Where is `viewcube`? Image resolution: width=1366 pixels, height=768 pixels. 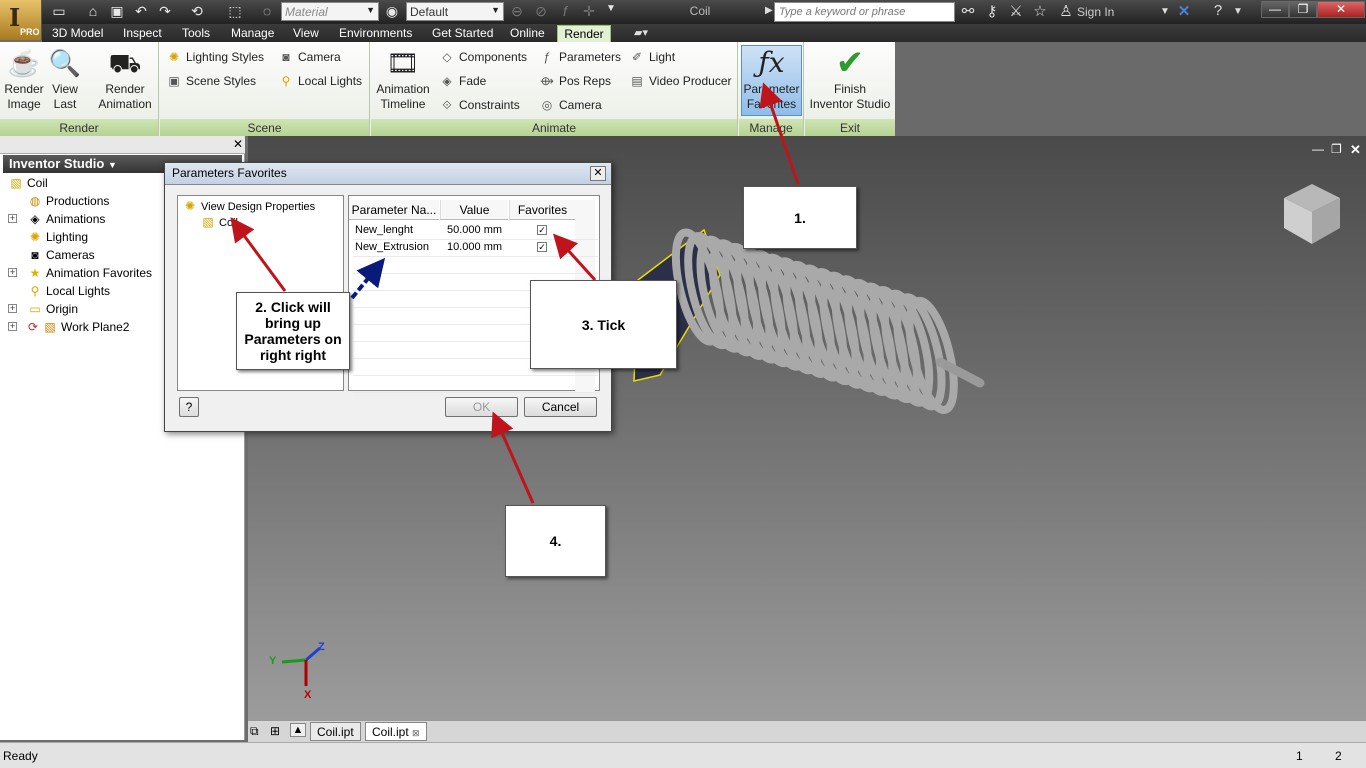 viewcube is located at coordinates (1312, 214).